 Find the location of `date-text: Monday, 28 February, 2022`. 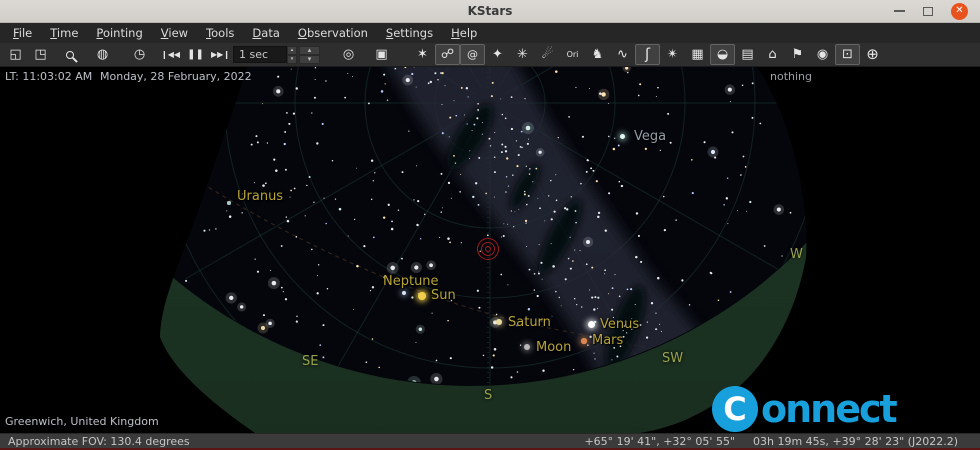

date-text: Monday, 28 February, 2022 is located at coordinates (176, 76).